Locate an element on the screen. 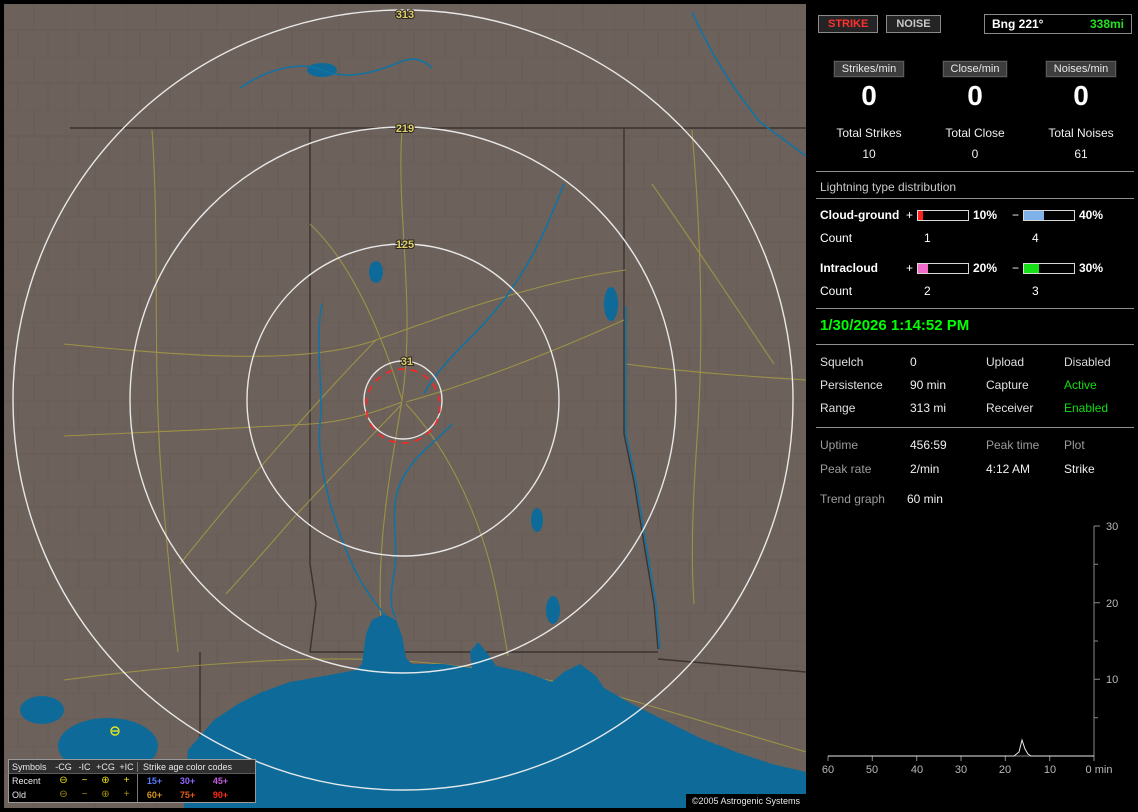  ic-positive-pct: 20% is located at coordinates (985, 268).